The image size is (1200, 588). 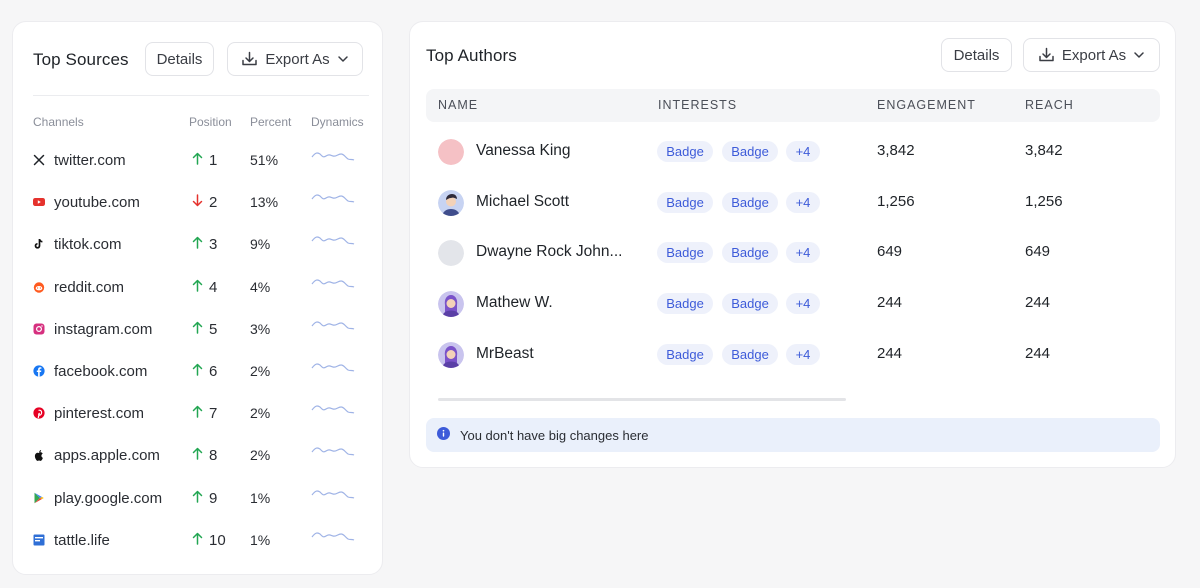 What do you see at coordinates (204, 371) in the screenshot?
I see `source-position: 6` at bounding box center [204, 371].